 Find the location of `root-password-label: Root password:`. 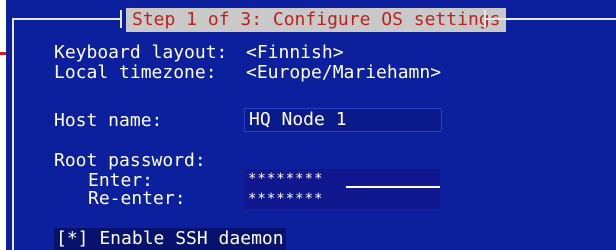

root-password-label: Root password: is located at coordinates (130, 160).